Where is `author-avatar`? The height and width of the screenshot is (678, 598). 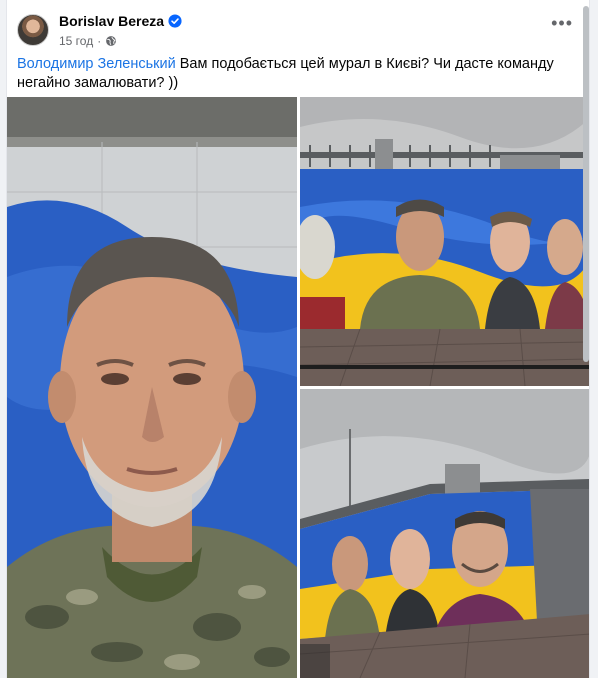 author-avatar is located at coordinates (33, 30).